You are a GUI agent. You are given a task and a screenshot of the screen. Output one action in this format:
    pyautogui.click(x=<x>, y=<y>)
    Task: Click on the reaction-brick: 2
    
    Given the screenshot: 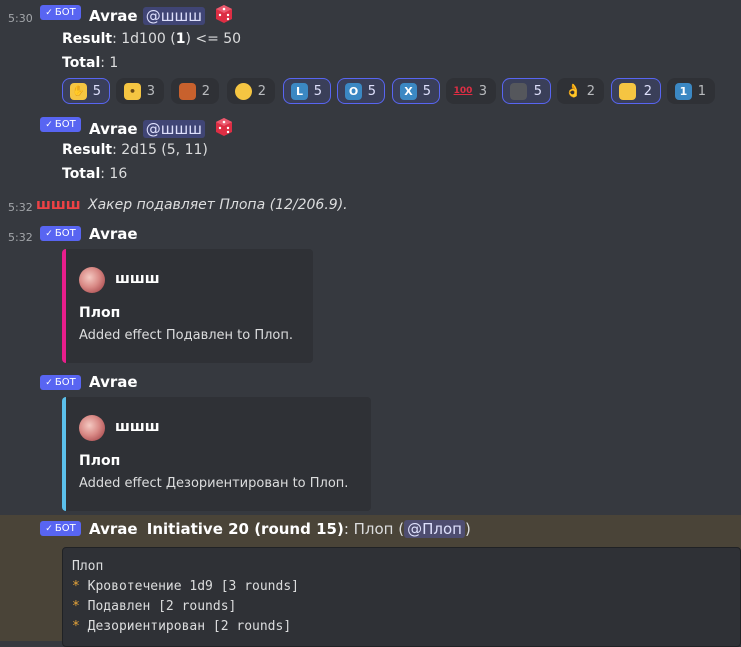 What is the action you would take?
    pyautogui.click(x=195, y=91)
    